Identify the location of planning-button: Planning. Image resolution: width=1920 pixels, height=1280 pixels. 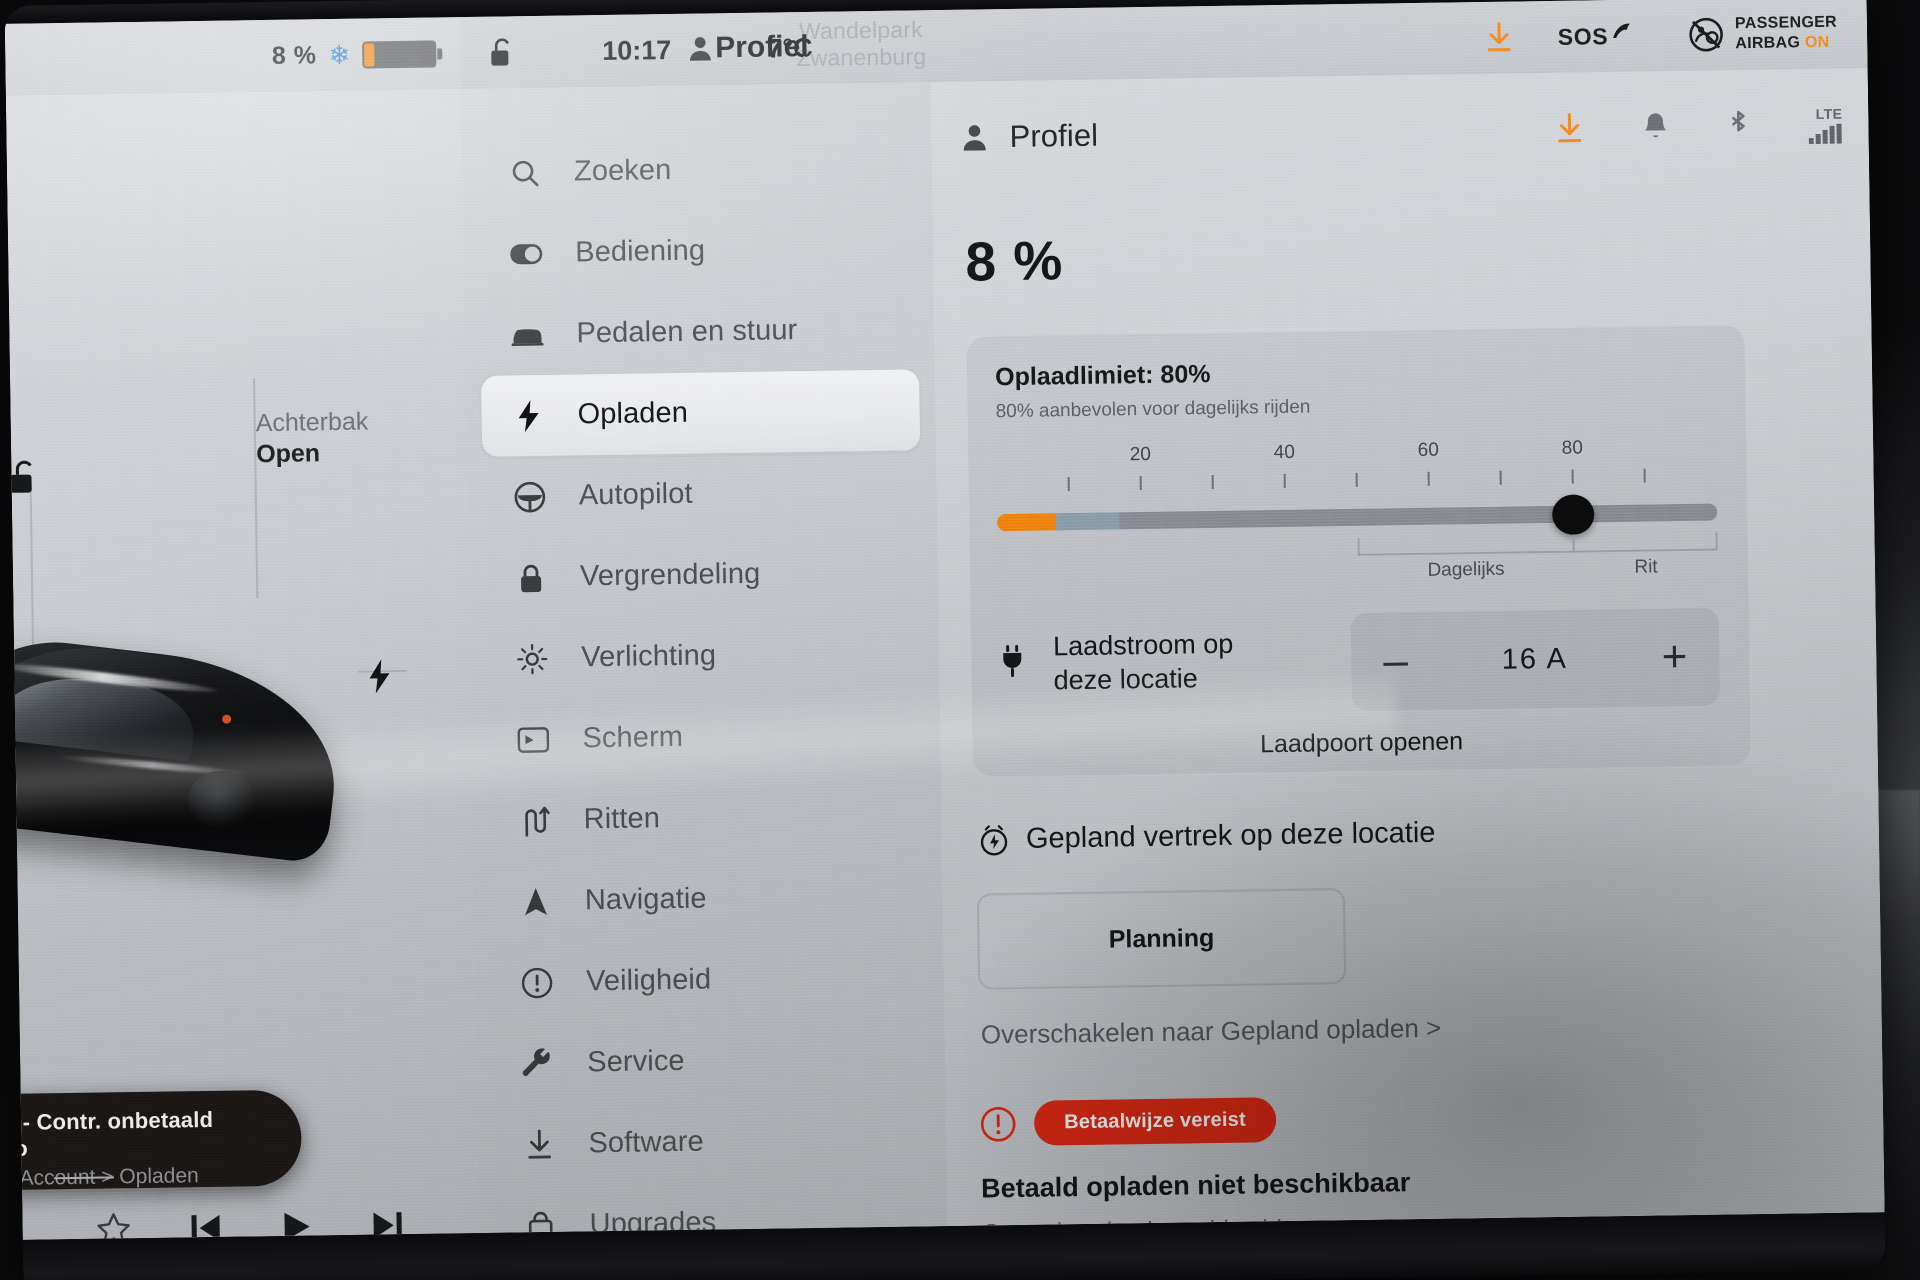
(1161, 939).